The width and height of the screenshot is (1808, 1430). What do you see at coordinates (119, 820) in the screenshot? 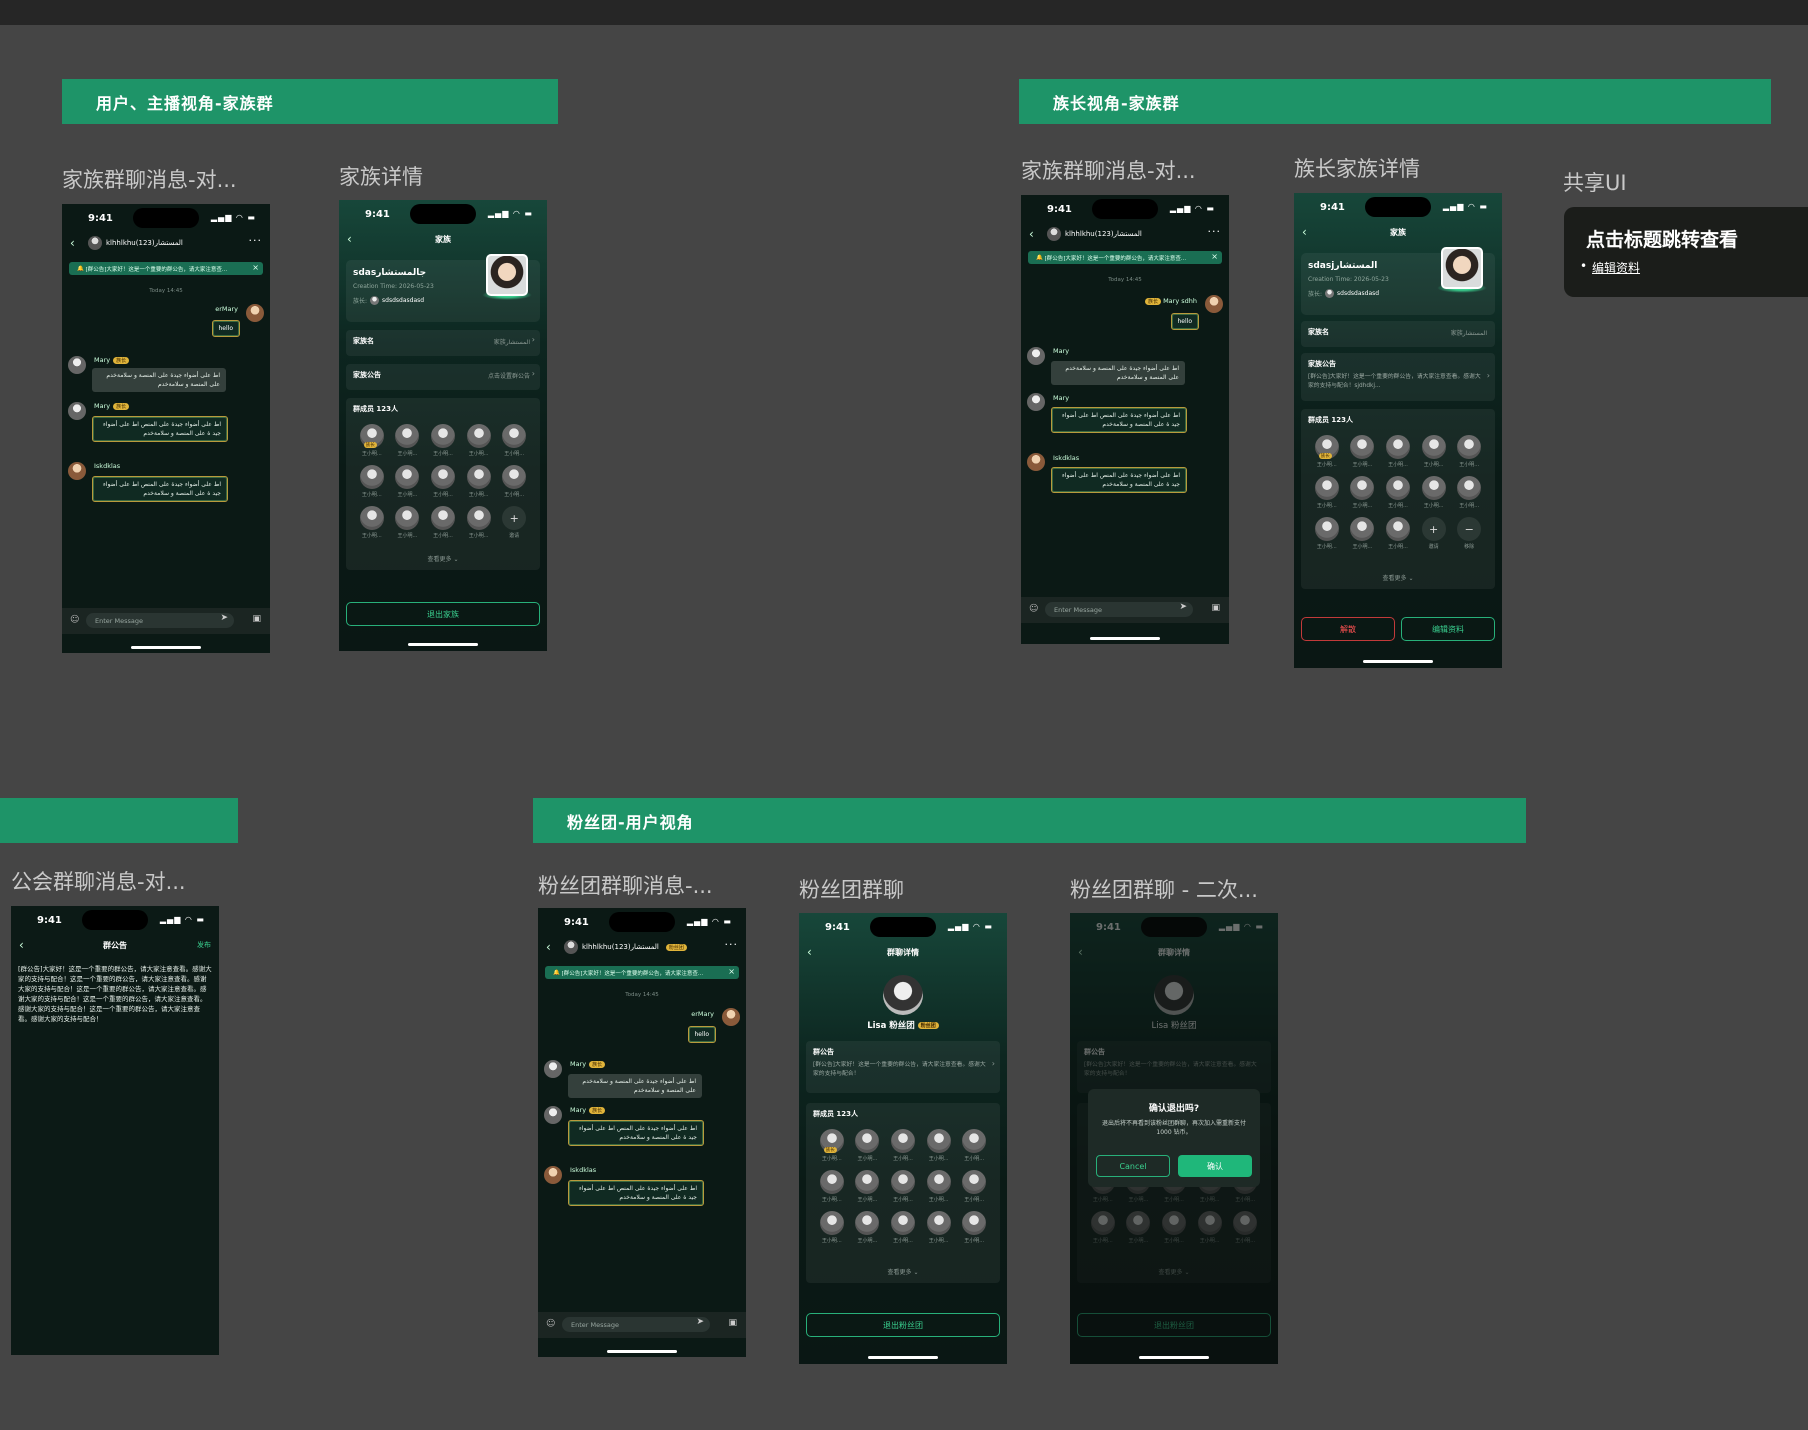
I see `section-band-guild` at bounding box center [119, 820].